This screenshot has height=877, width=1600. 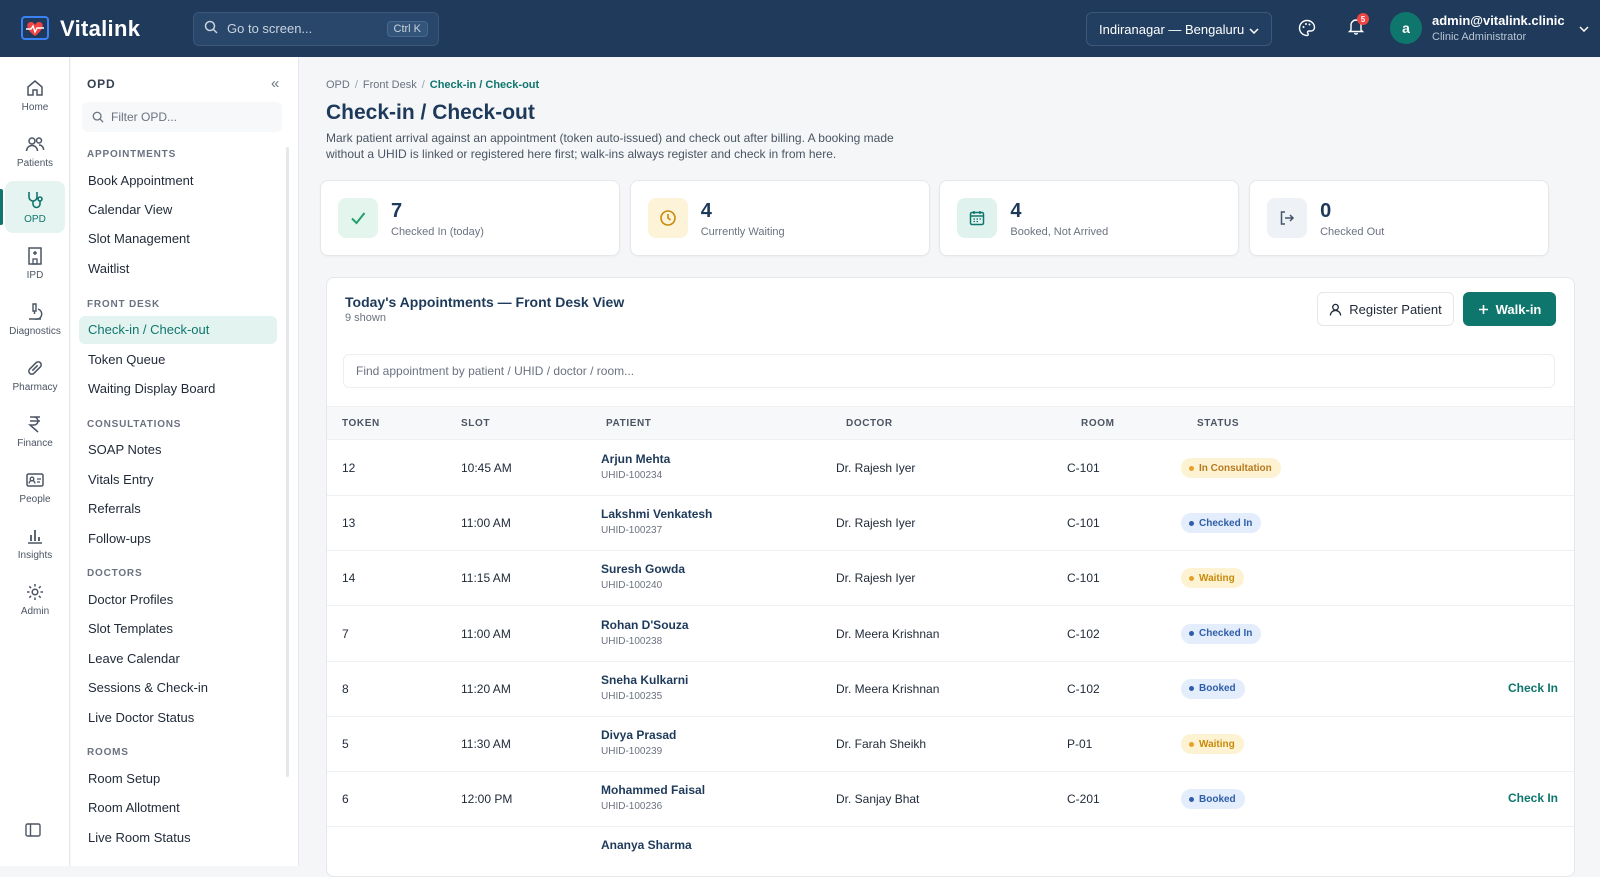 What do you see at coordinates (1518, 309) in the screenshot?
I see `walk-in-label: Walk-in` at bounding box center [1518, 309].